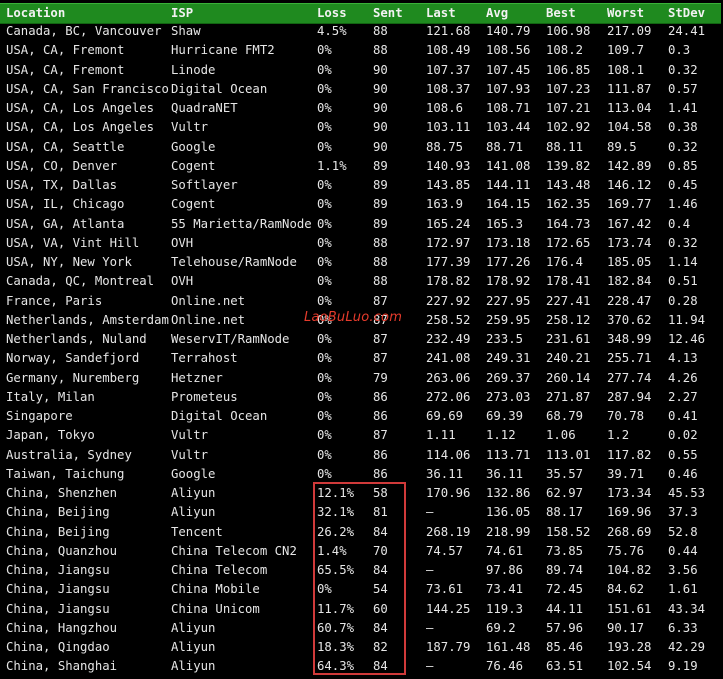  What do you see at coordinates (508, 50) in the screenshot?
I see `cell-avg: 108.56` at bounding box center [508, 50].